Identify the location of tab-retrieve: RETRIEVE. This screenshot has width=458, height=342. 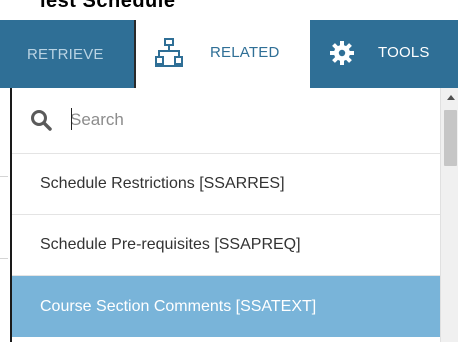
(67, 54).